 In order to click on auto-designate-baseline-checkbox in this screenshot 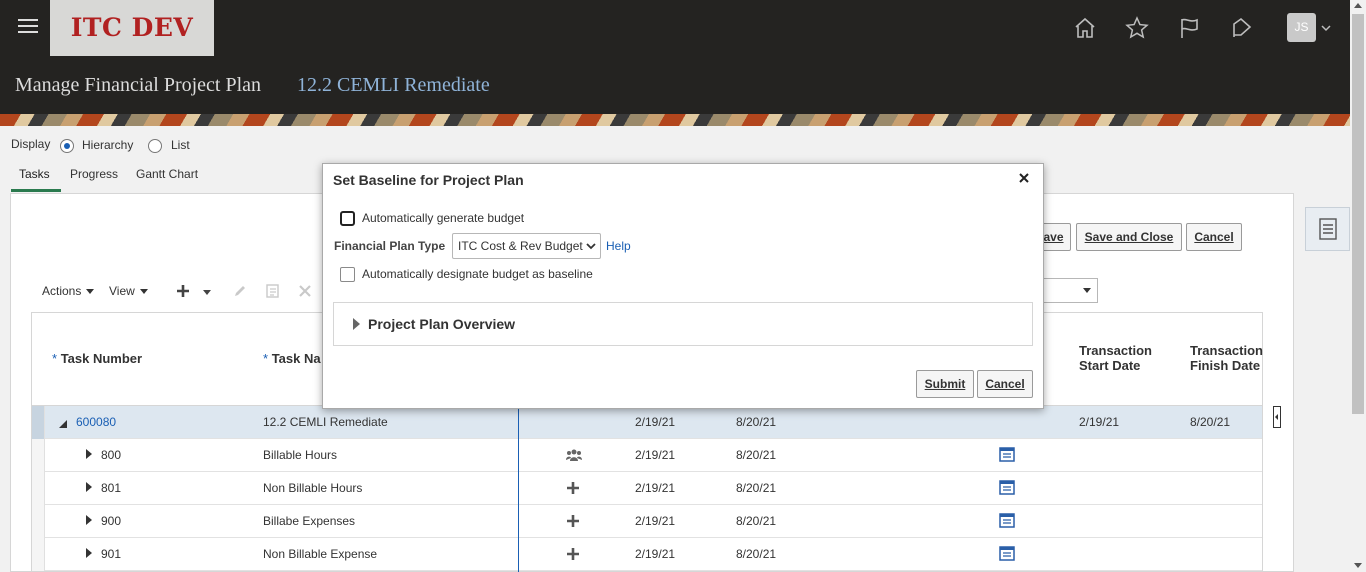, I will do `click(347, 274)`.